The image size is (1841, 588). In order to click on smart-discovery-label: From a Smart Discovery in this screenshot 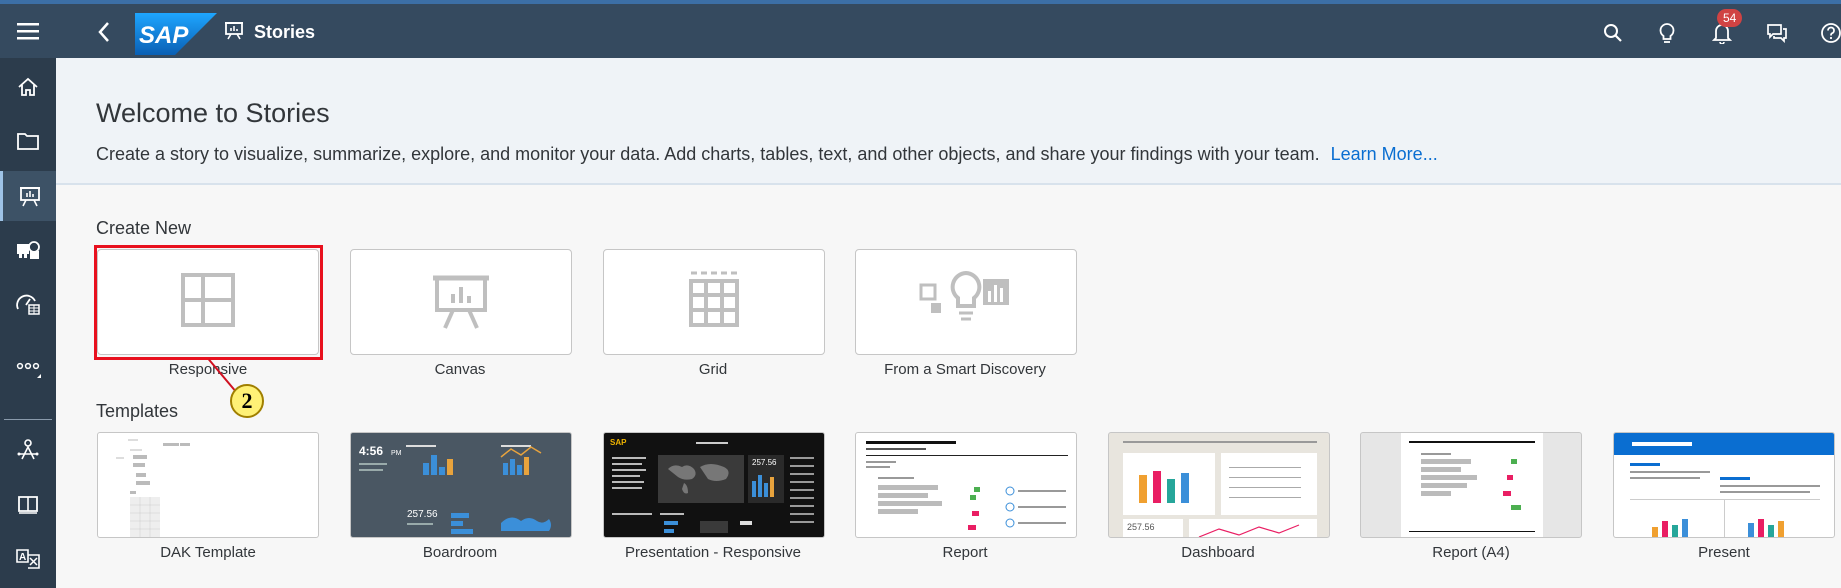, I will do `click(965, 369)`.